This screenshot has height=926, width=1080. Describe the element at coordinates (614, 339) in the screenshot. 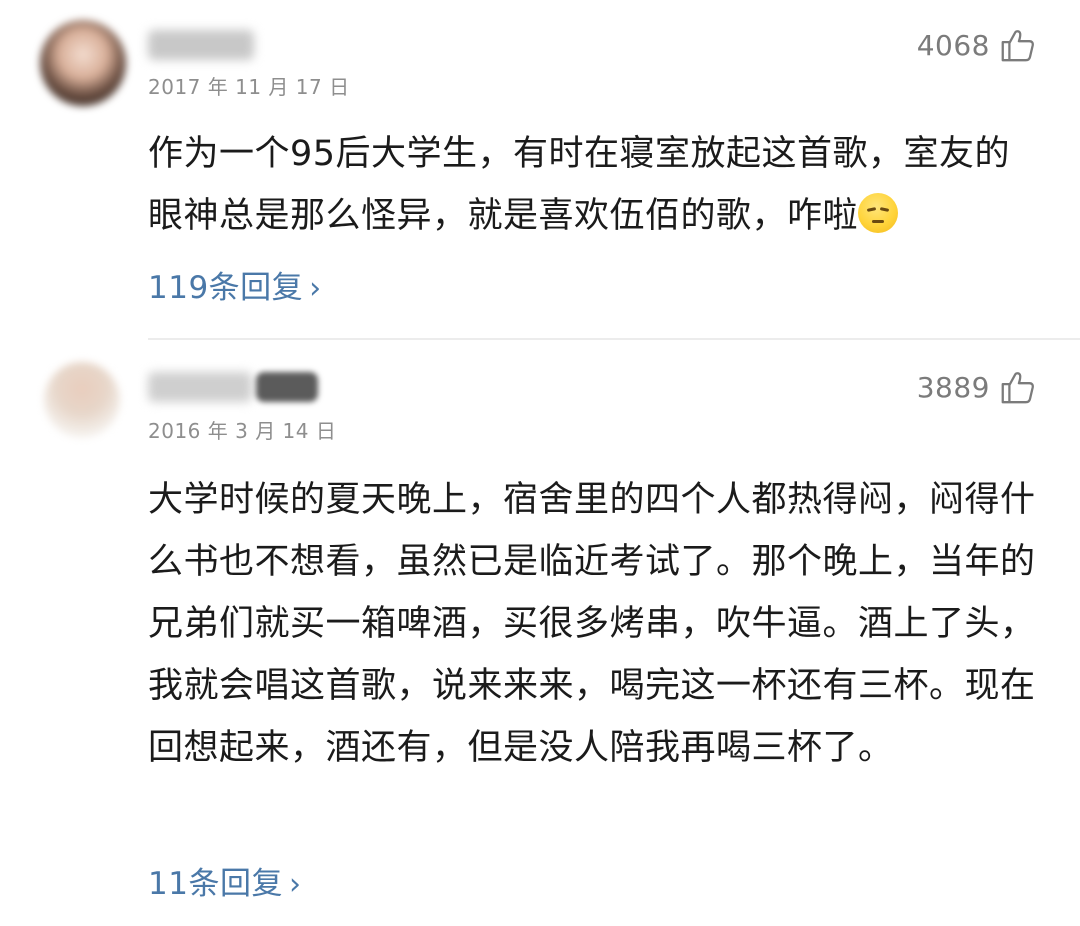

I see `divider` at that location.